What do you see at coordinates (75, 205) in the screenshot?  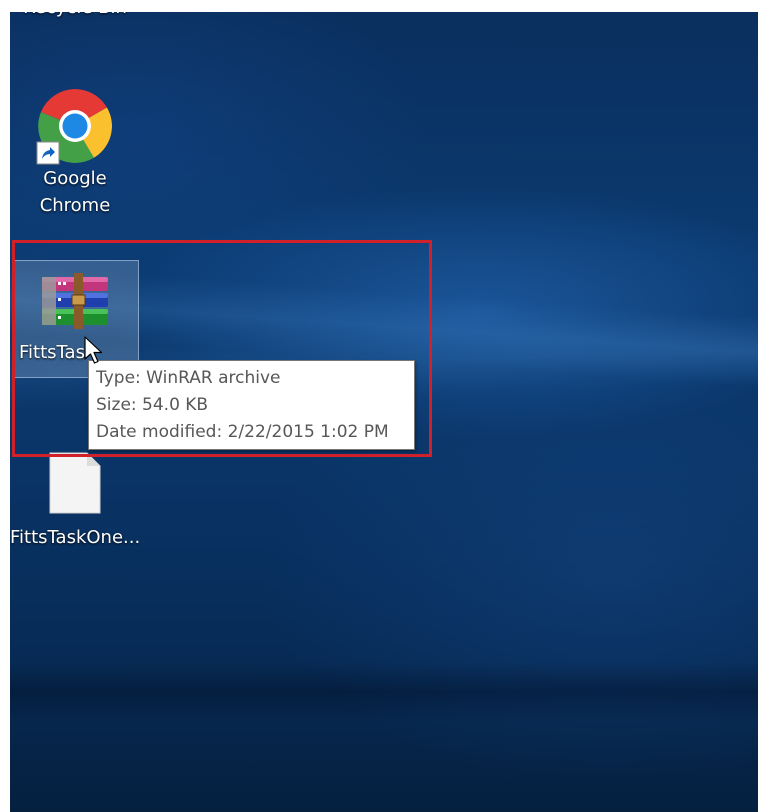 I see `chrome-label-line-2: Chrome` at bounding box center [75, 205].